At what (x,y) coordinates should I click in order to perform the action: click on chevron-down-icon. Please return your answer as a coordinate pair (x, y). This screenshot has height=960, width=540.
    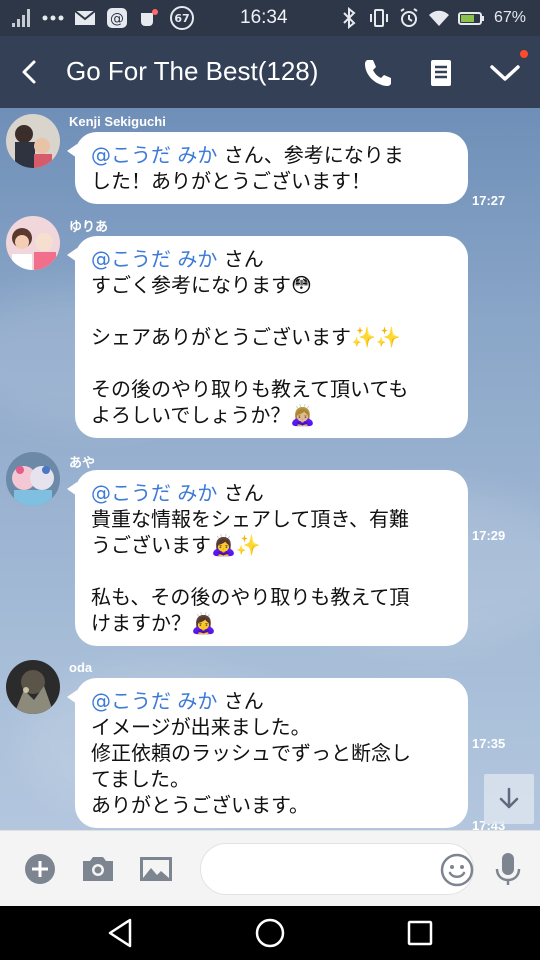
    Looking at the image, I should click on (505, 73).